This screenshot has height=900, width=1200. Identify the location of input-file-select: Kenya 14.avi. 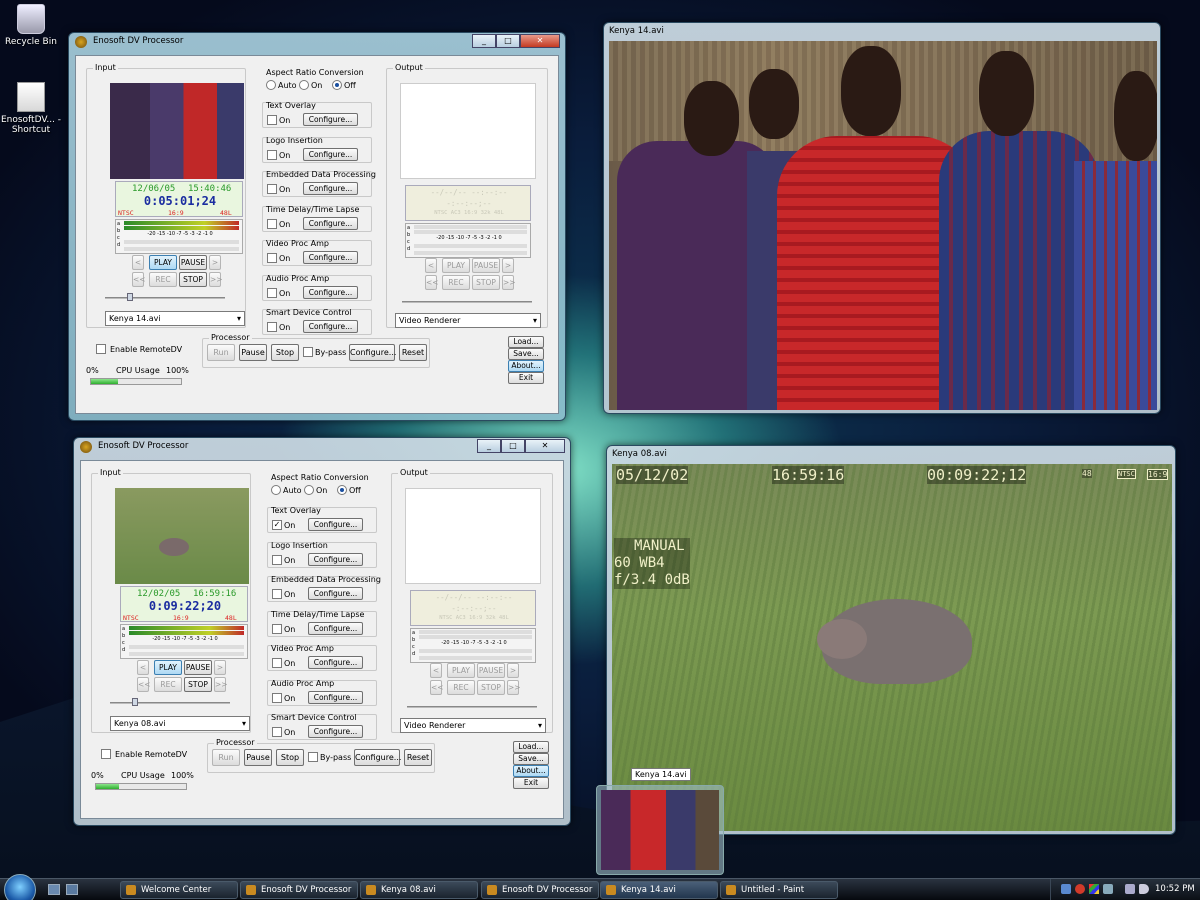
(175, 318).